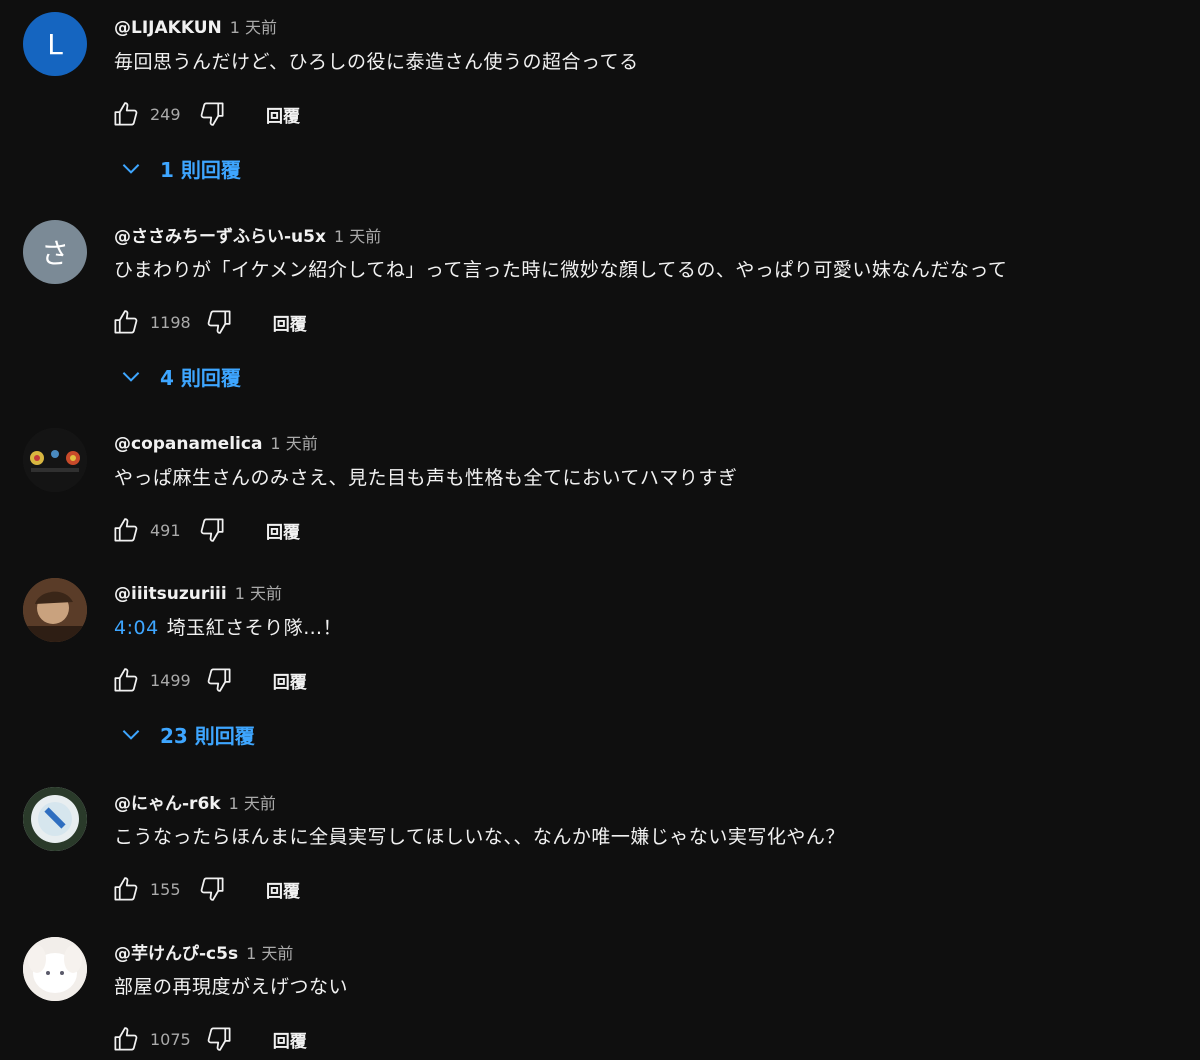 This screenshot has height=1060, width=1200. What do you see at coordinates (165, 114) in the screenshot?
I see `like-count: 249` at bounding box center [165, 114].